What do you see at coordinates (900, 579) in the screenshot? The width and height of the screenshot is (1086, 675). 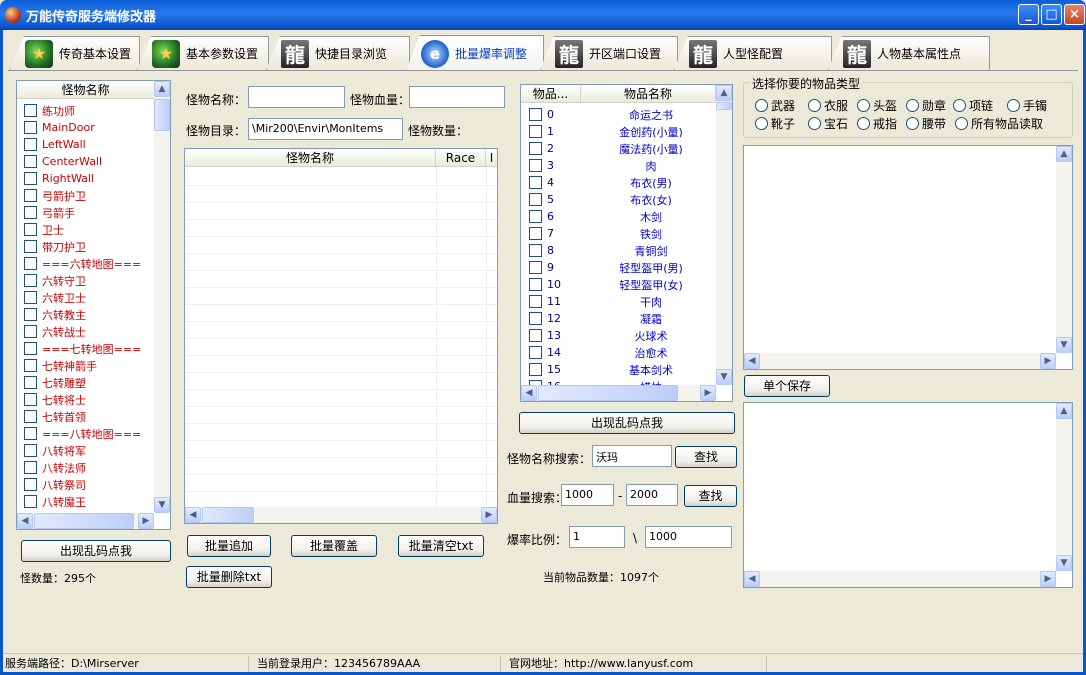 I see `editor-hscroll: ◀ ▶` at bounding box center [900, 579].